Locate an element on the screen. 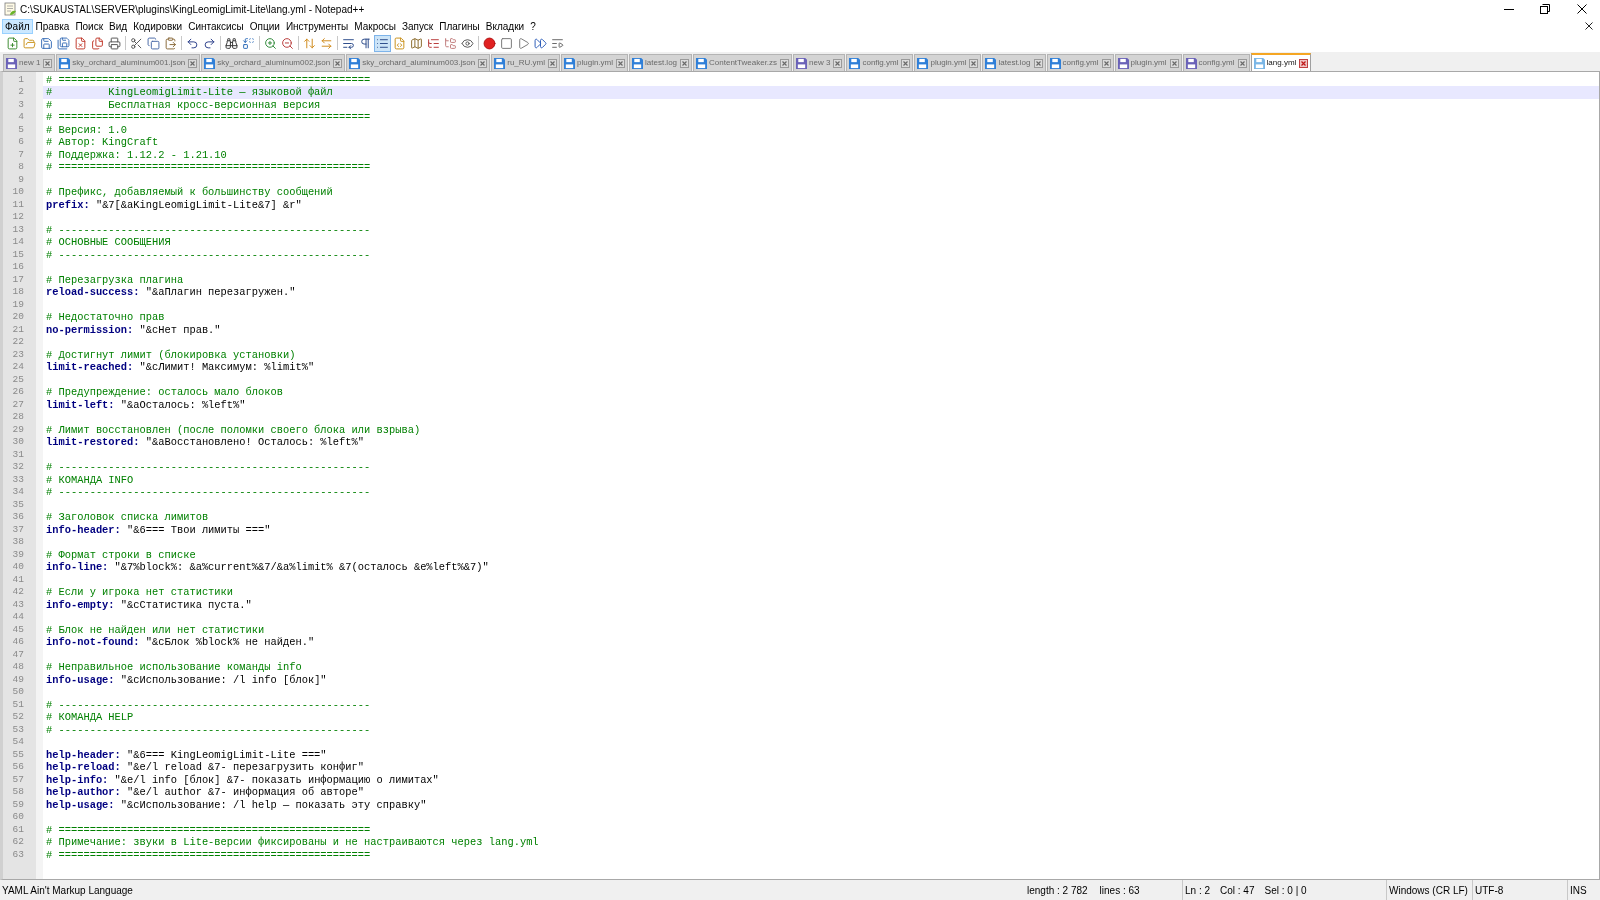 Image resolution: width=1600 pixels, height=900 pixels. line-number: 44 is located at coordinates (18, 617).